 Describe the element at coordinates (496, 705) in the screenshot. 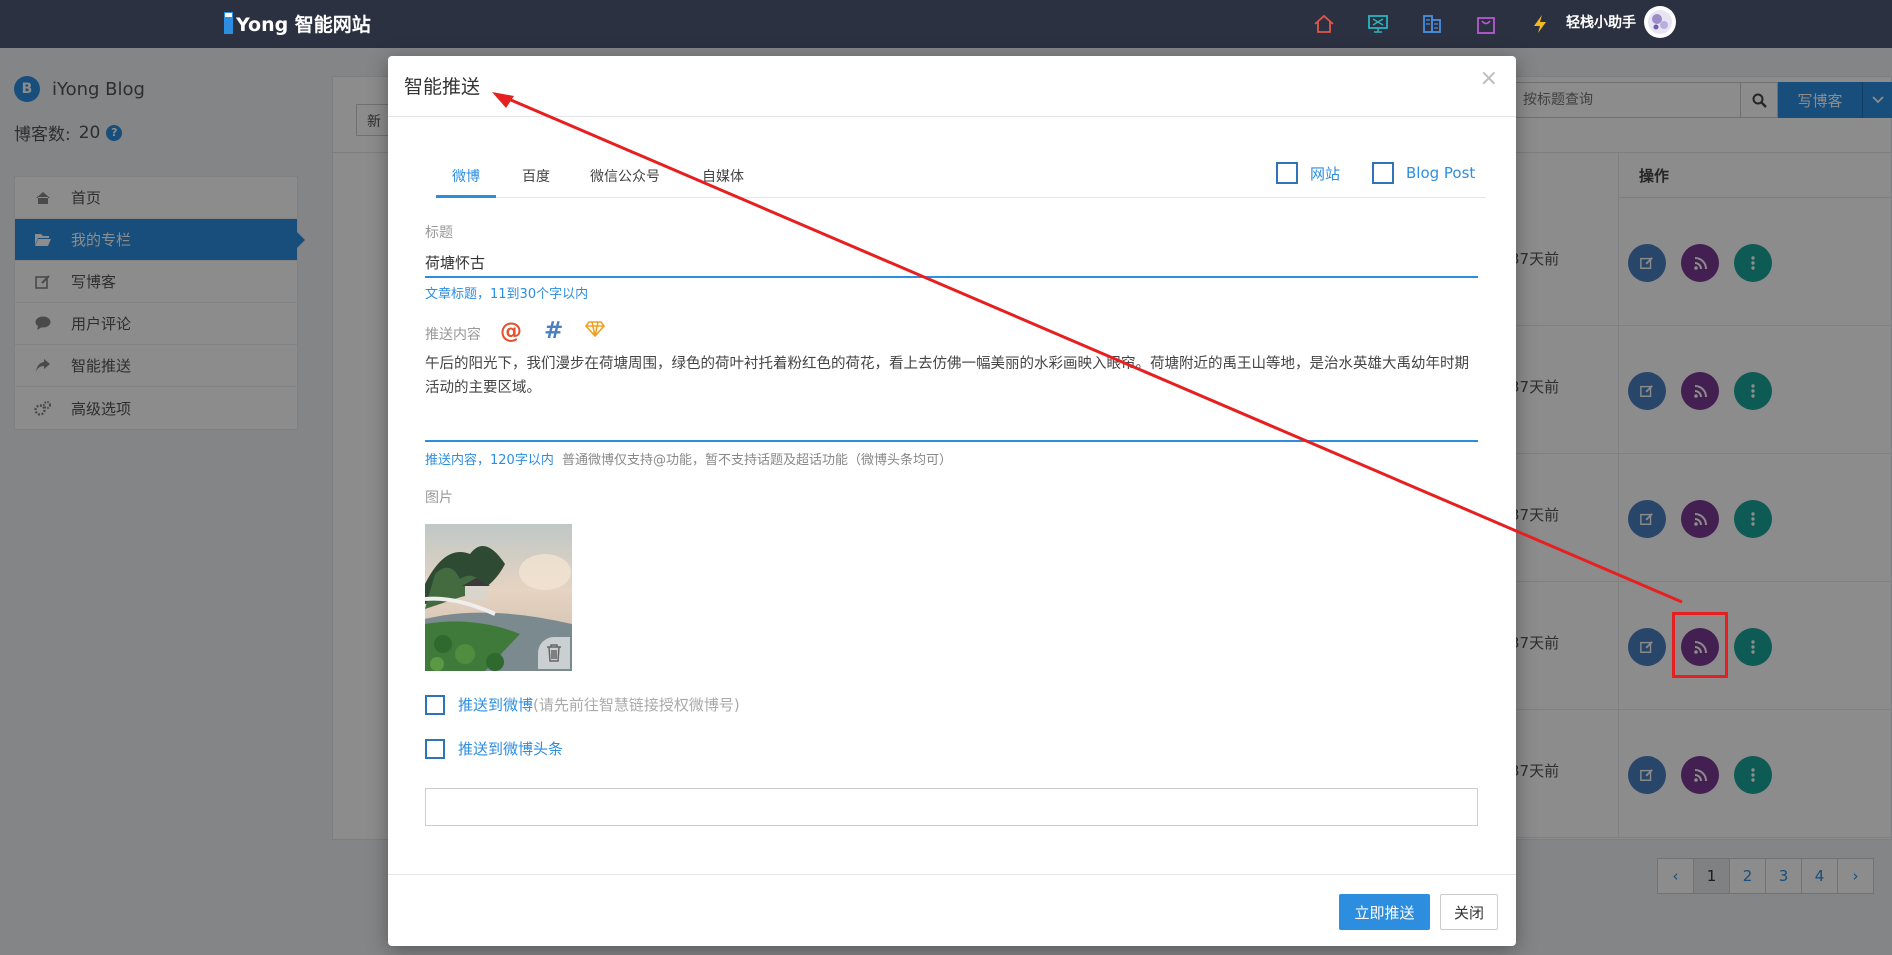

I see `push-to-weibo-label: 推送到微博` at that location.